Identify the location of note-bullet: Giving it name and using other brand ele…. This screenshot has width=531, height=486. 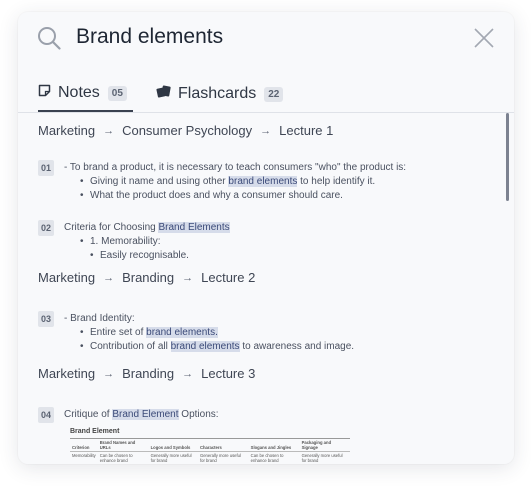
(227, 182).